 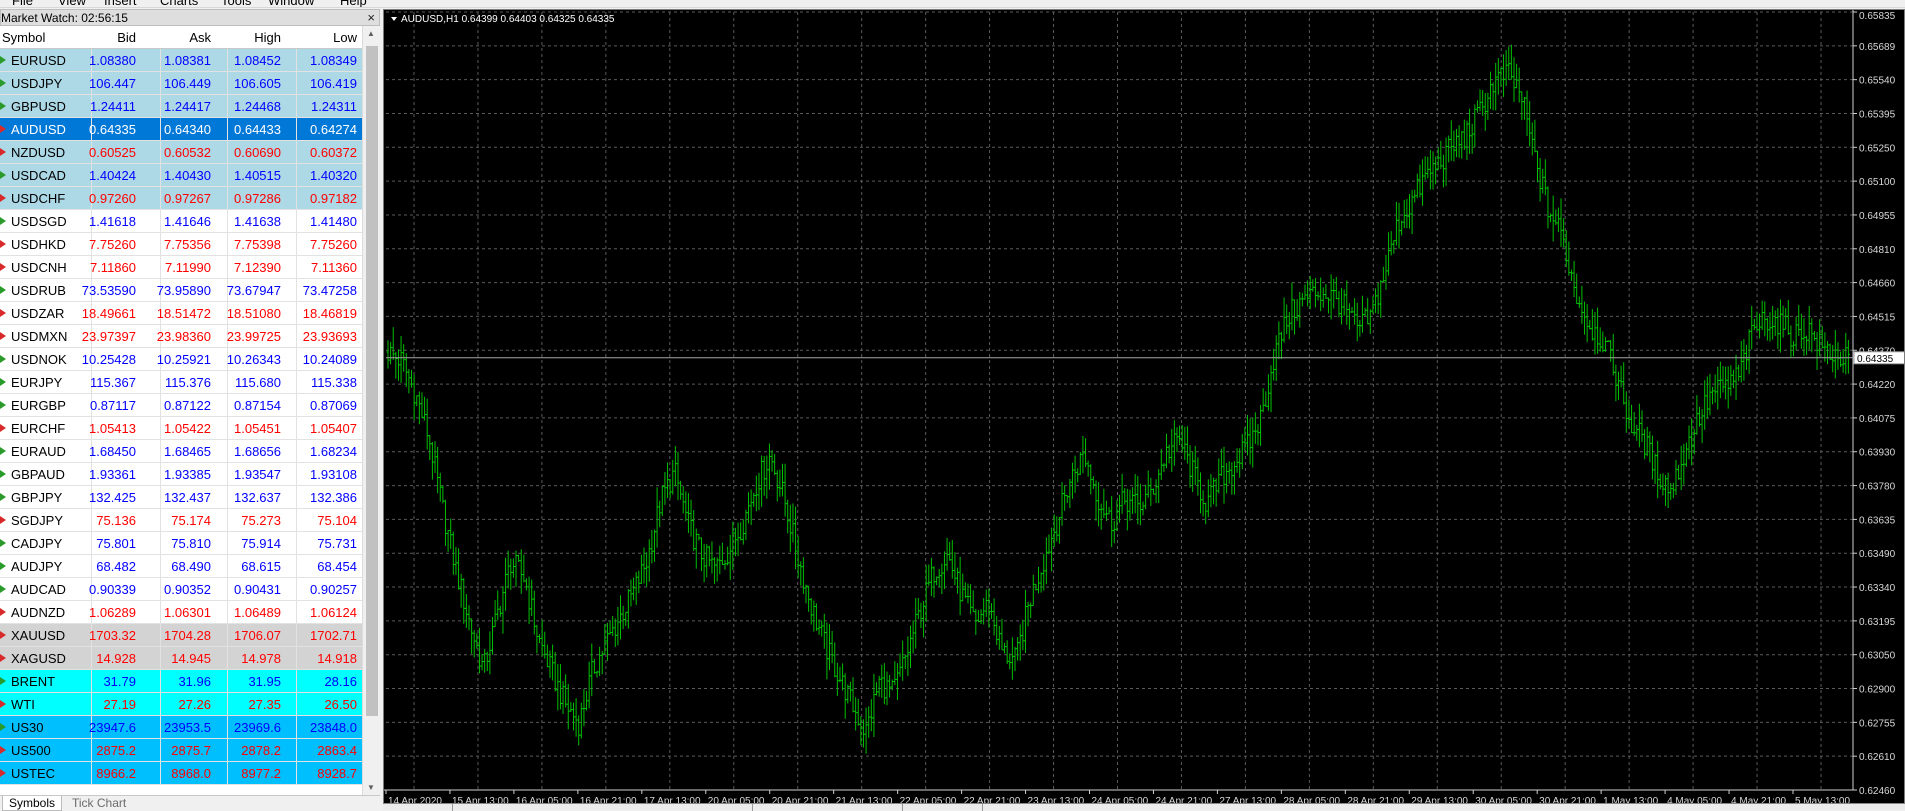 I want to click on market-watch-row-eurgbp: EURGBP 0.87117 0.87122 0.87154 0.87069, so click(x=181, y=405).